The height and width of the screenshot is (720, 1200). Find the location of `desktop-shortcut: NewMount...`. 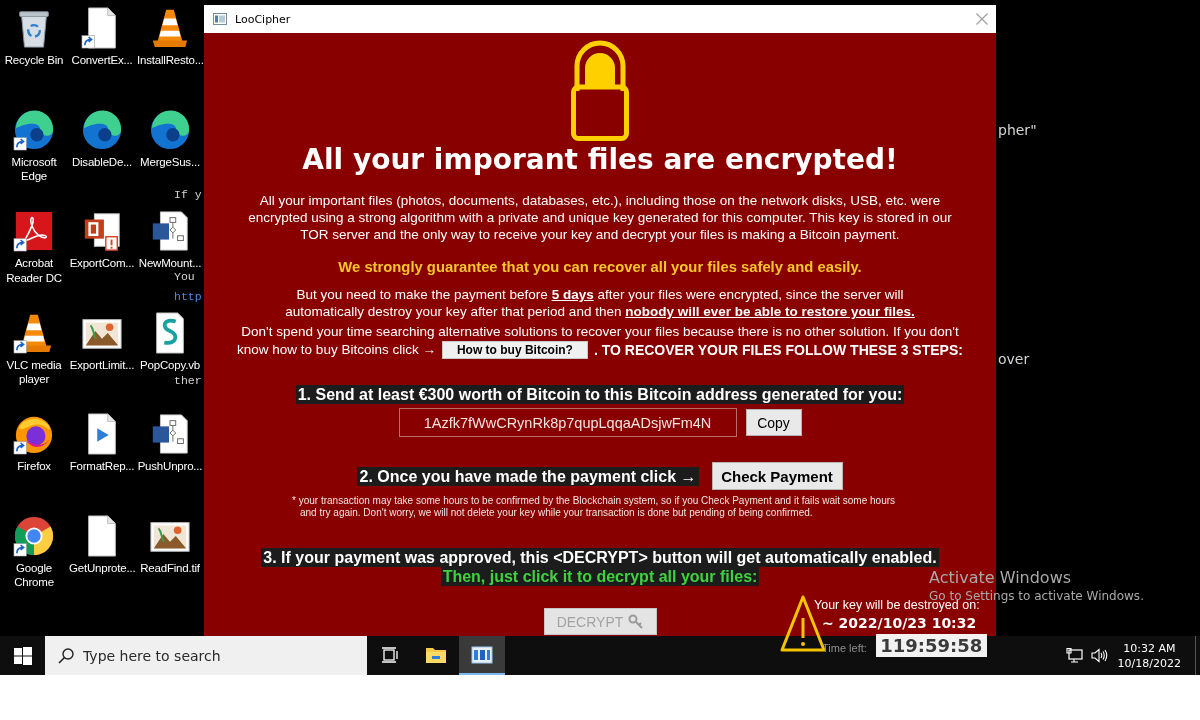

desktop-shortcut: NewMount... is located at coordinates (170, 239).